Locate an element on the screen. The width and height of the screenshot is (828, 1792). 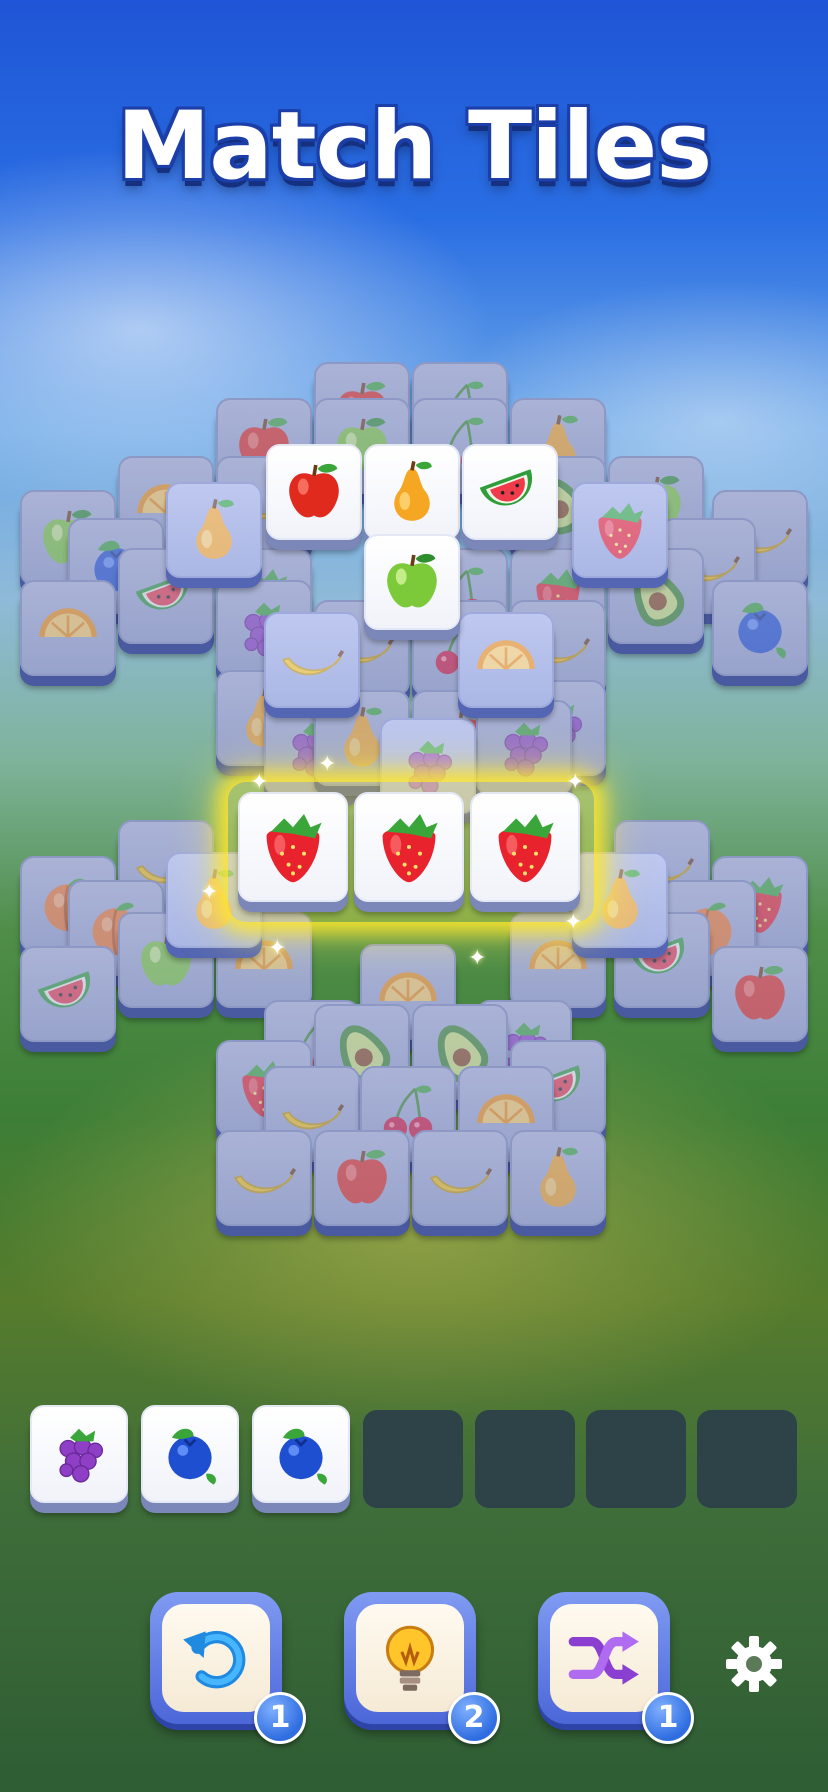
shuffle-icon is located at coordinates (604, 1658).